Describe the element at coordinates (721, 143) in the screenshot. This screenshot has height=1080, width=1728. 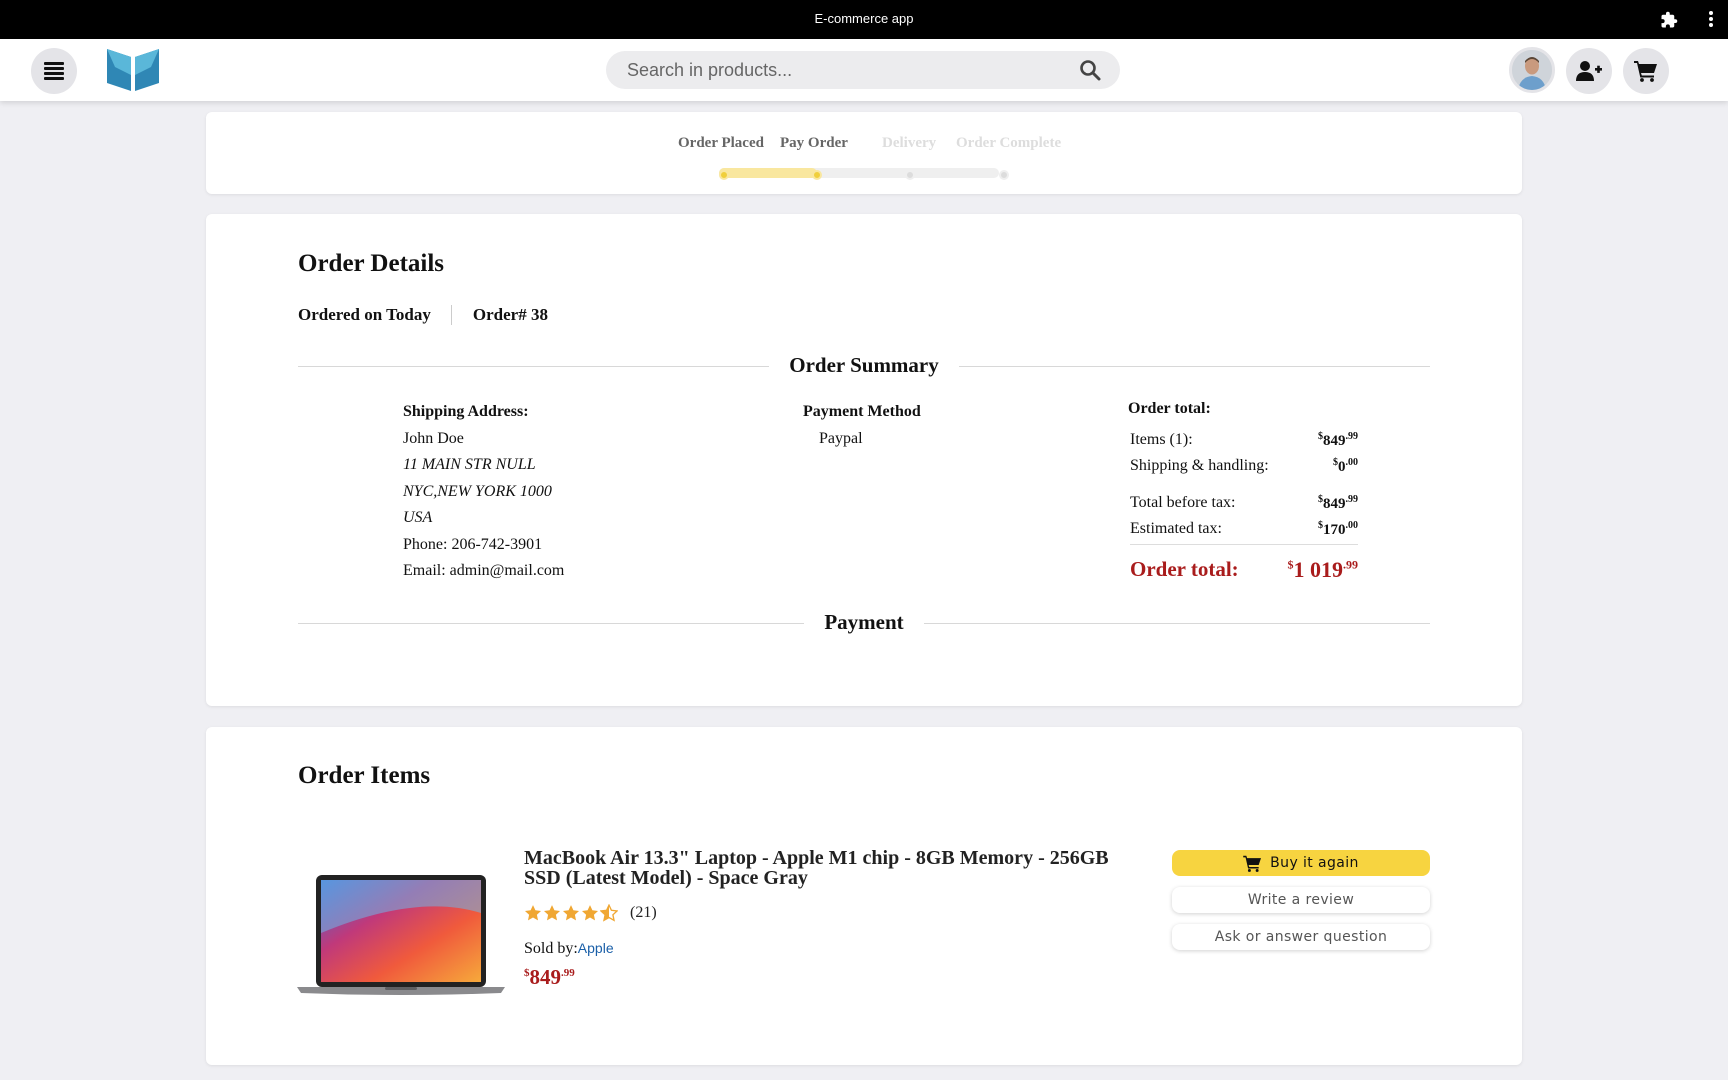
I see `step-order-placed: Order Placed` at that location.